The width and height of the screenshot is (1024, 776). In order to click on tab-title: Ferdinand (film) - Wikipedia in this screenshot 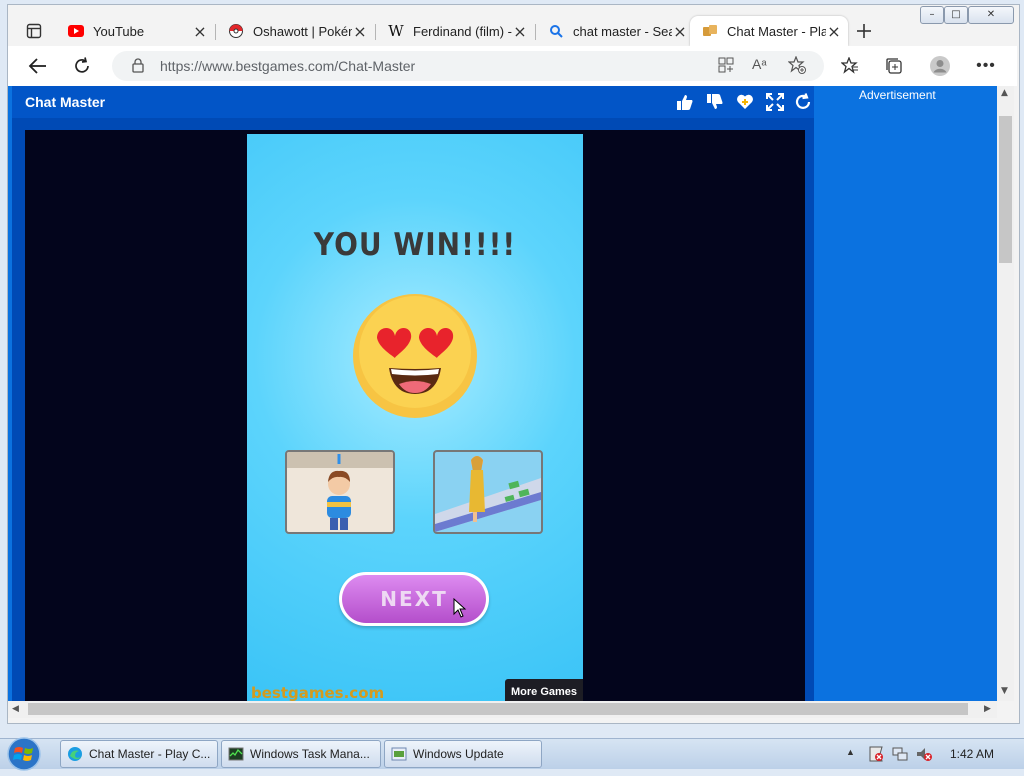, I will do `click(462, 31)`.